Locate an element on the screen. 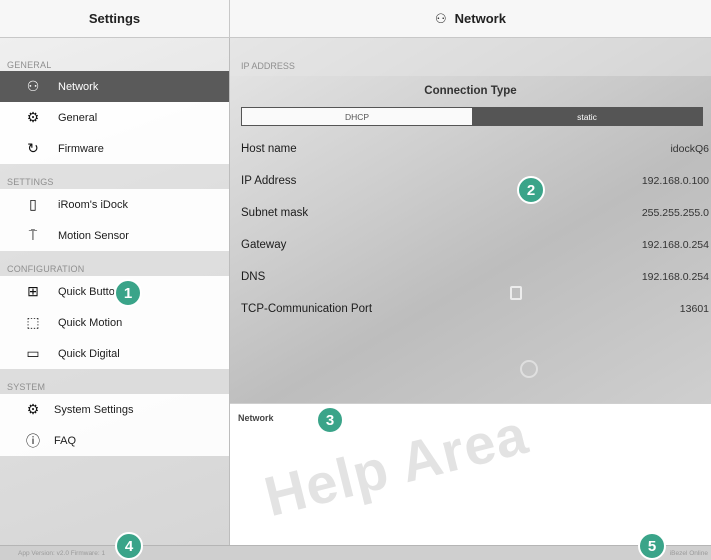  connection-type-label: Connection Type is located at coordinates (470, 91).